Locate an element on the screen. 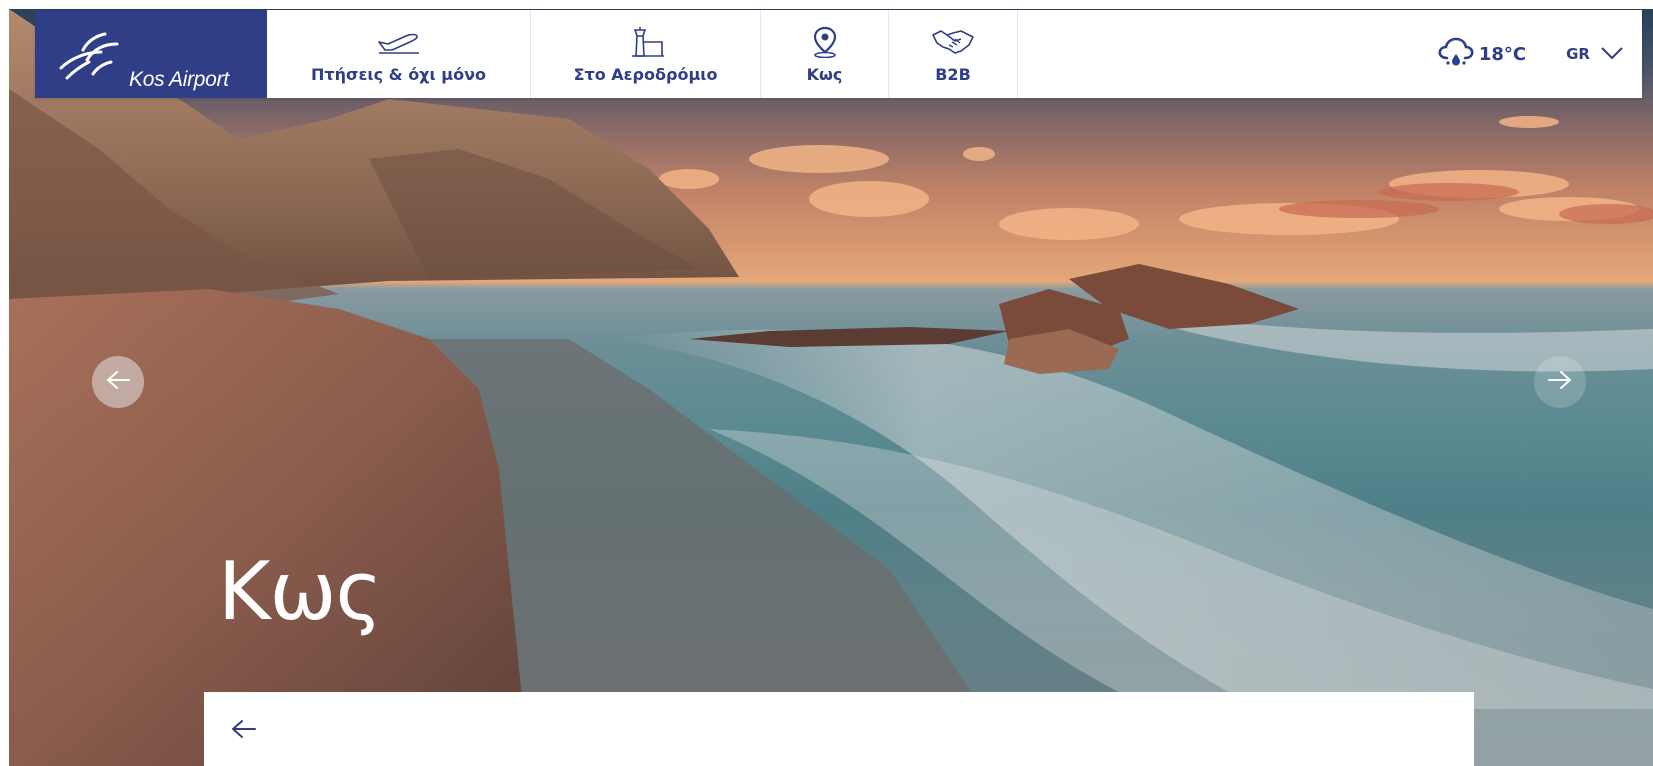 This screenshot has width=1653, height=766. control-tower-icon is located at coordinates (646, 42).